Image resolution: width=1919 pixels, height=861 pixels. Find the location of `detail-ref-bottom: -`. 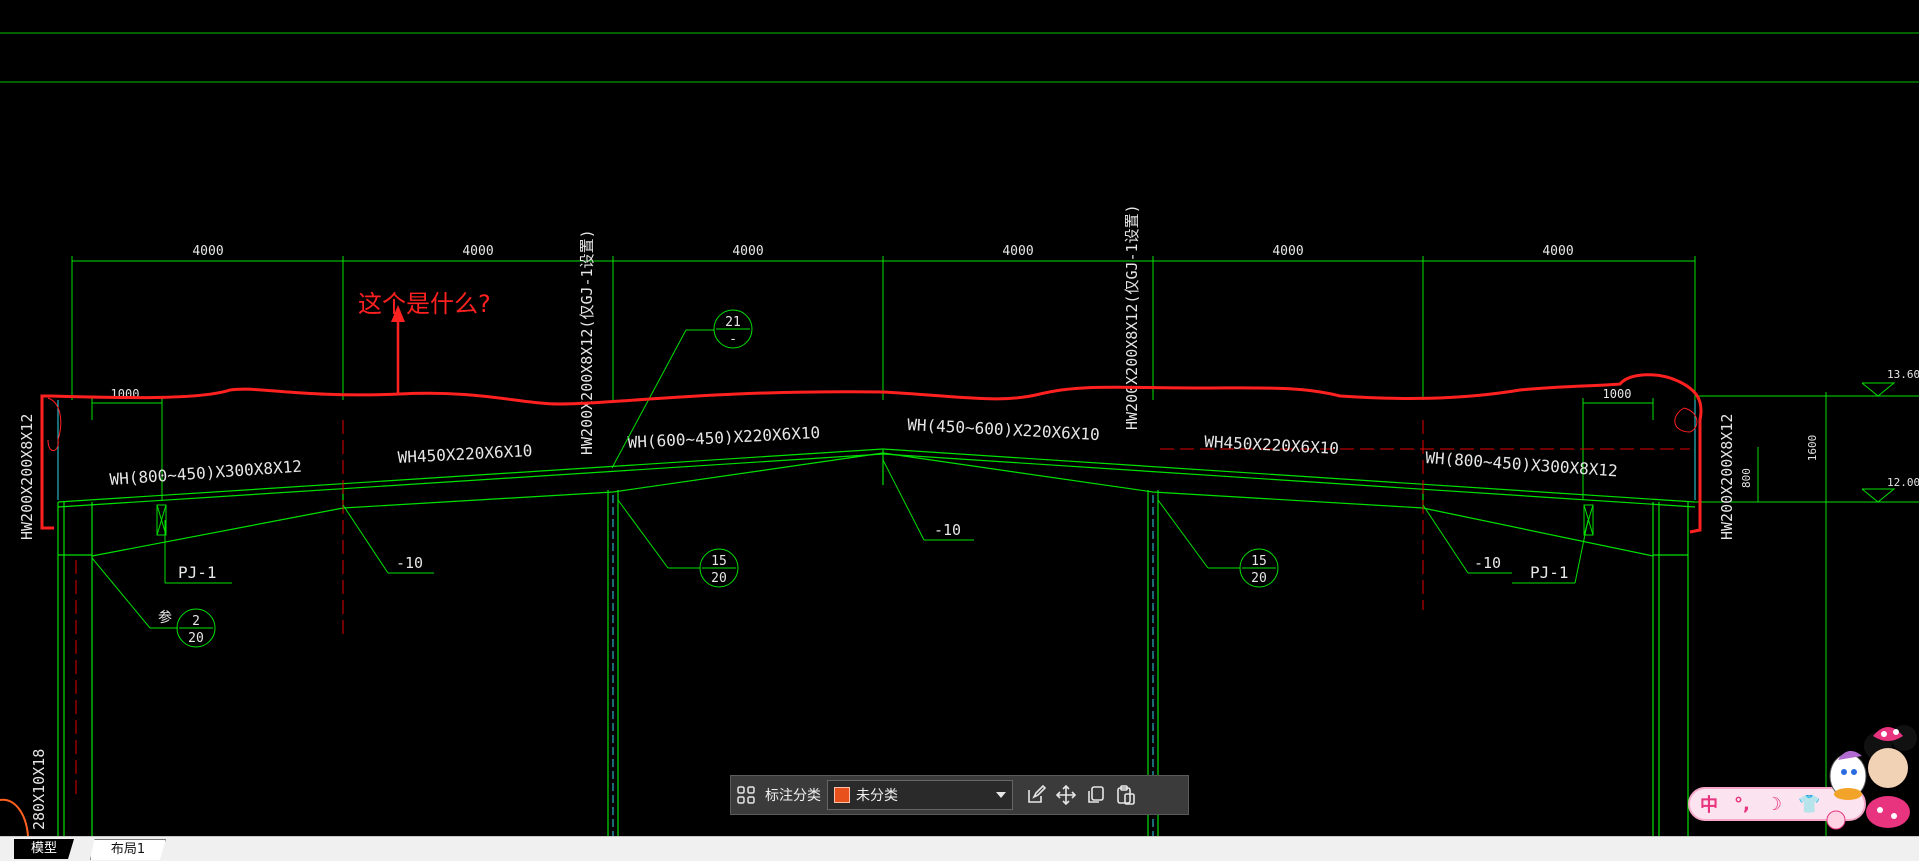

detail-ref-bottom: - is located at coordinates (733, 339).